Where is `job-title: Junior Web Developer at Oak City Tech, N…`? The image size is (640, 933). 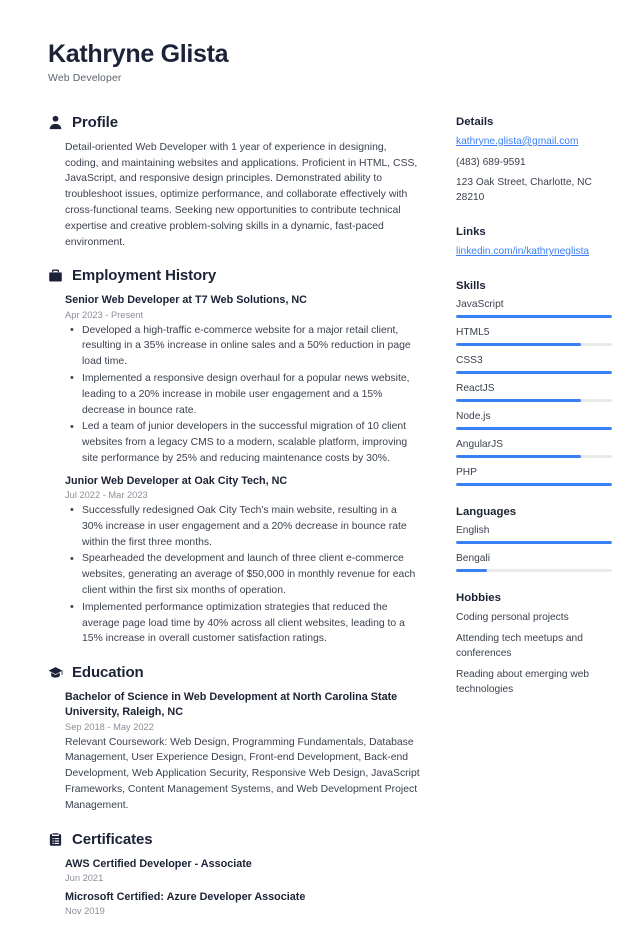 job-title: Junior Web Developer at Oak City Tech, N… is located at coordinates (176, 480).